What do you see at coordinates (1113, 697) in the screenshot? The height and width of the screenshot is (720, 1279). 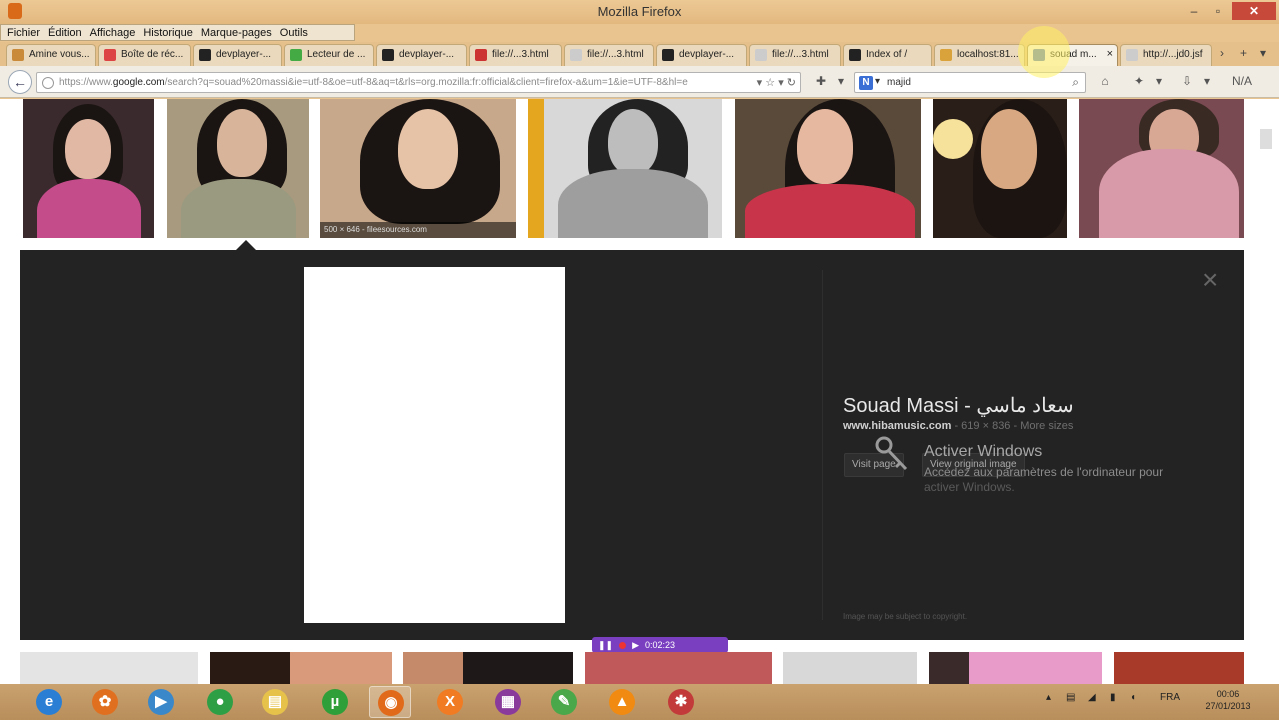 I see `power-icon: ▮` at bounding box center [1113, 697].